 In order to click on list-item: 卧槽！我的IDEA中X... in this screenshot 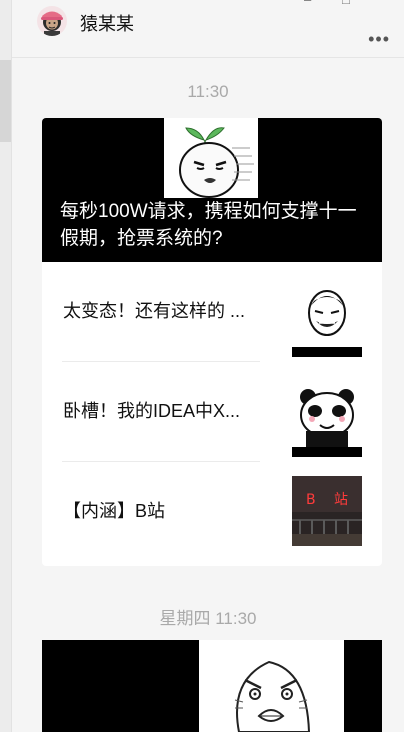, I will do `click(212, 412)`.